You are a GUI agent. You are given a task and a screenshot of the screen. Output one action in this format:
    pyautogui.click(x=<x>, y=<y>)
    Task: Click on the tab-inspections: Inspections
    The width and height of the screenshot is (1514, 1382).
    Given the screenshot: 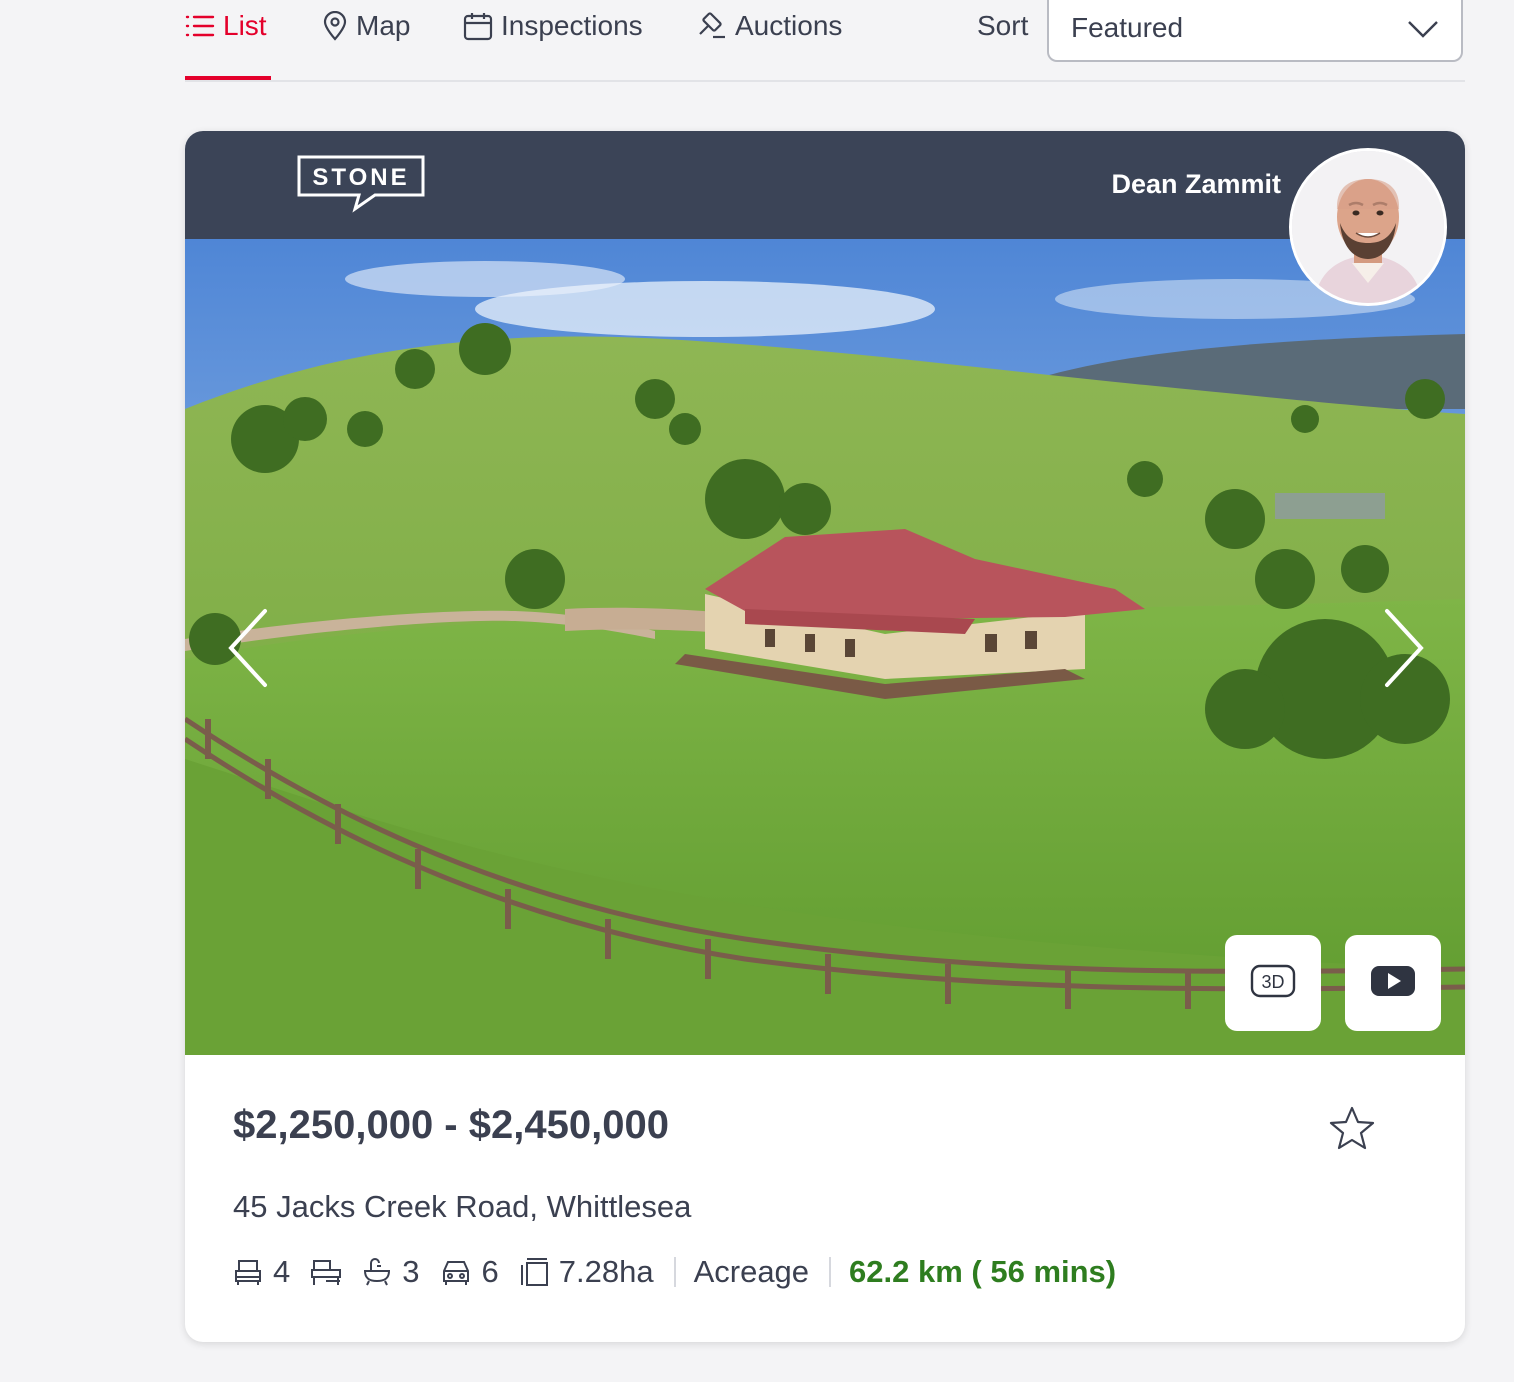 What is the action you would take?
    pyautogui.click(x=553, y=26)
    